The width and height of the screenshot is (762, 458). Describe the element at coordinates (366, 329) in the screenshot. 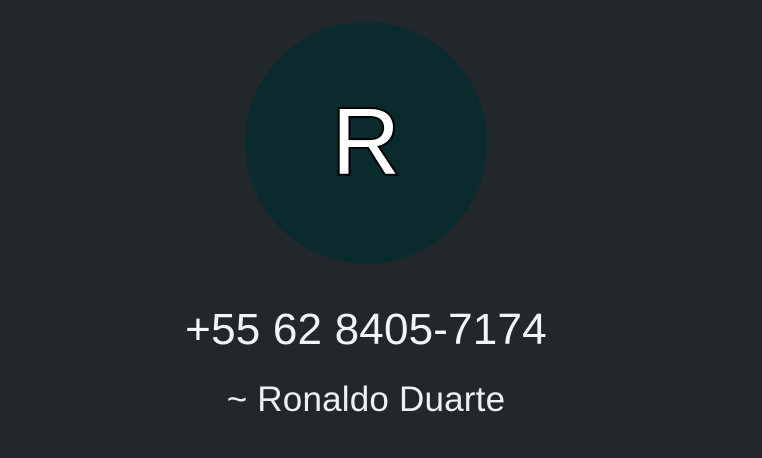

I see `contact-phone-number: +55 62 8405-7174` at that location.